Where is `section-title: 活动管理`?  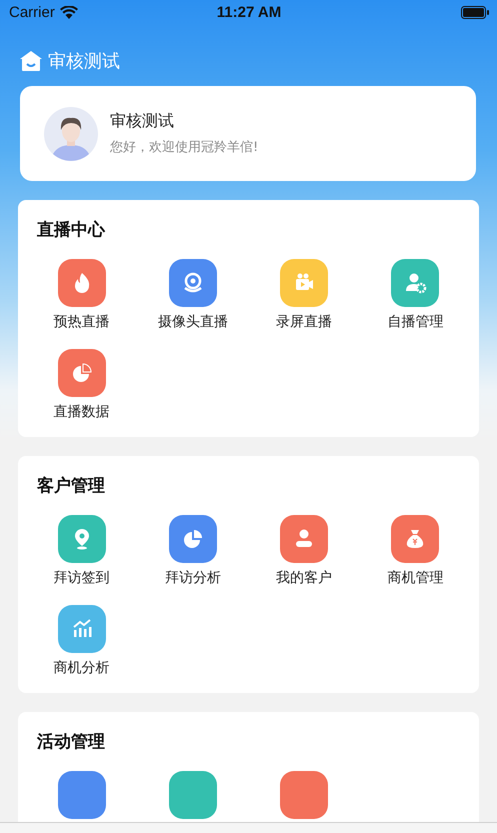 section-title: 活动管理 is located at coordinates (71, 742).